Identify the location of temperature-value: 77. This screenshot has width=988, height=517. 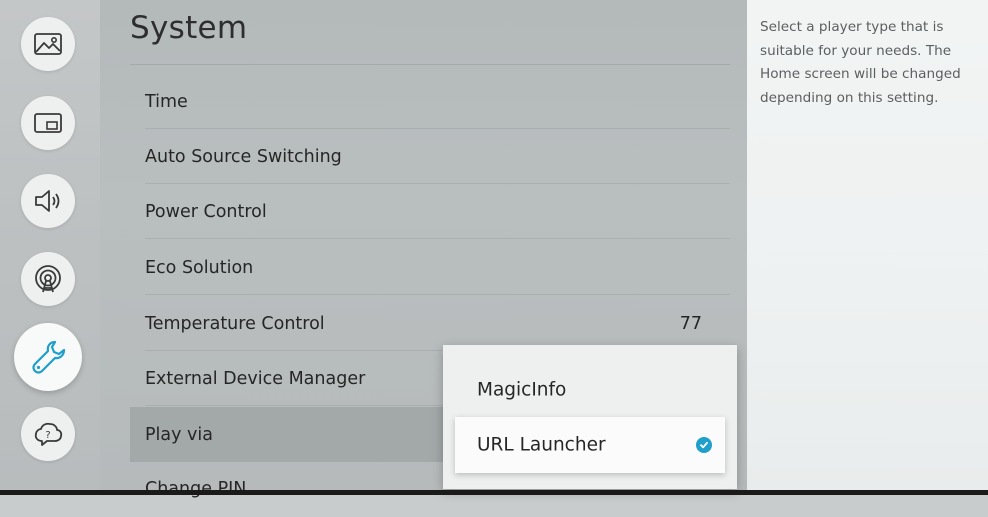
(690, 323).